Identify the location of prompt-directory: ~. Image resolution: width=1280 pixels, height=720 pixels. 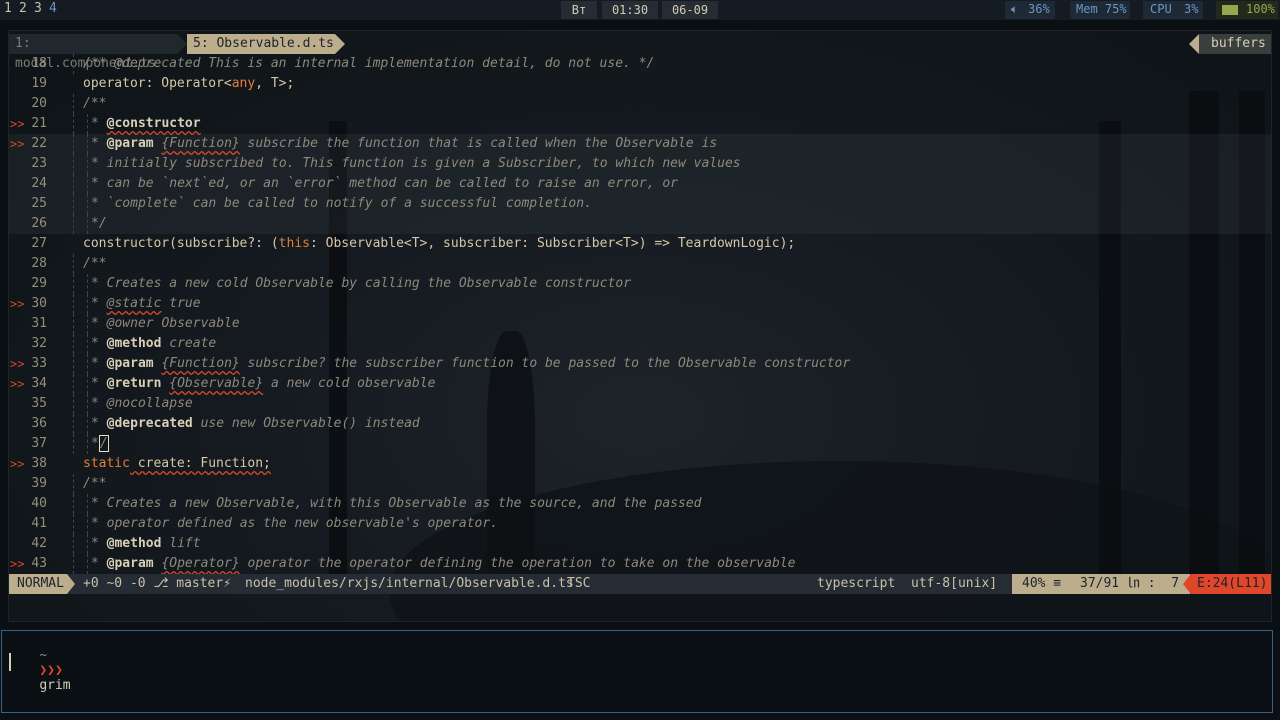
(43, 655).